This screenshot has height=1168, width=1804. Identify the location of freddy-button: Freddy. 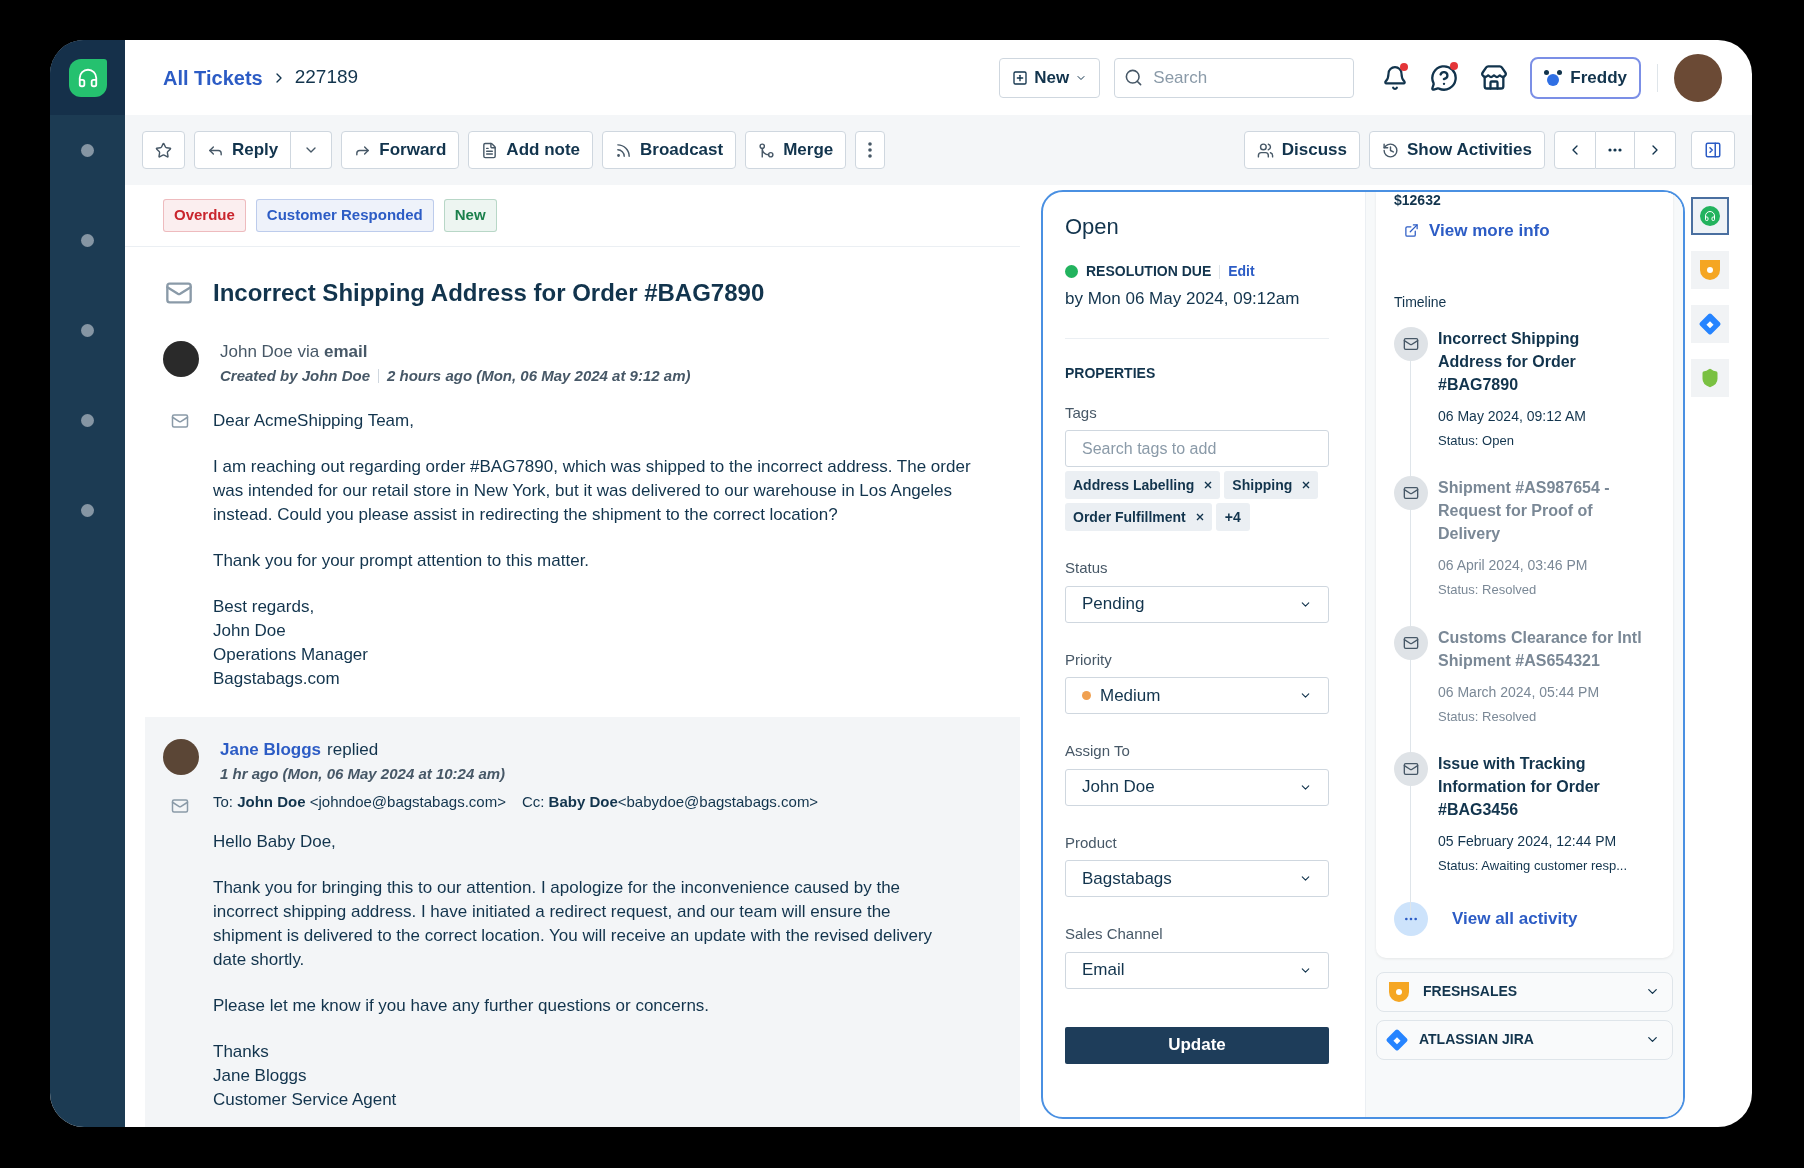
(1585, 77).